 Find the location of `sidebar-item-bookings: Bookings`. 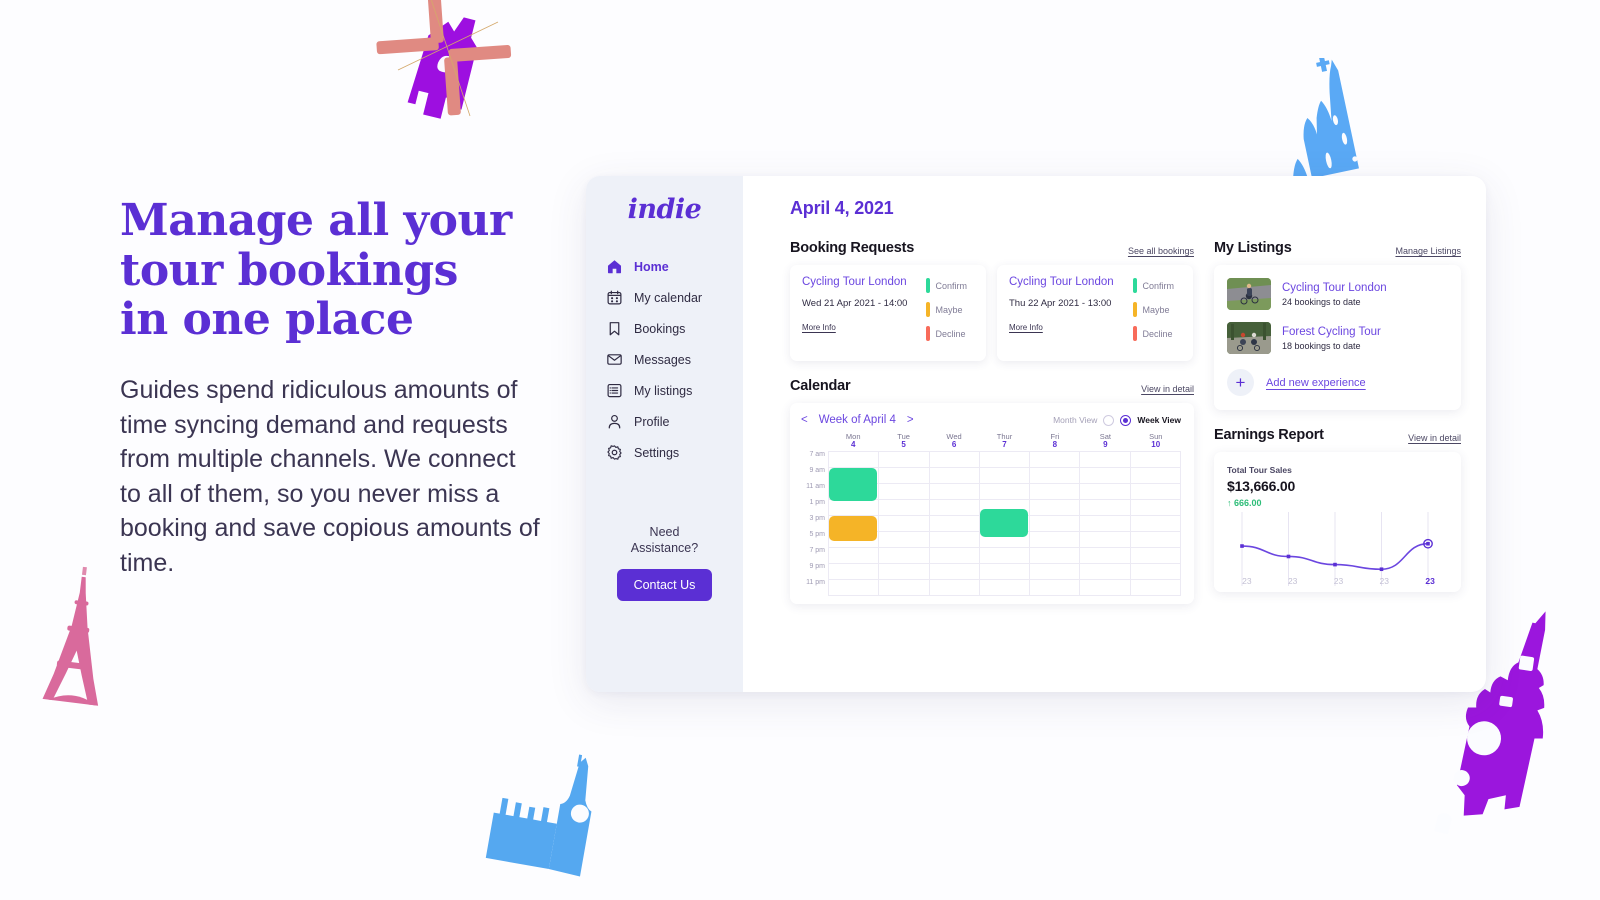

sidebar-item-bookings: Bookings is located at coordinates (674, 328).